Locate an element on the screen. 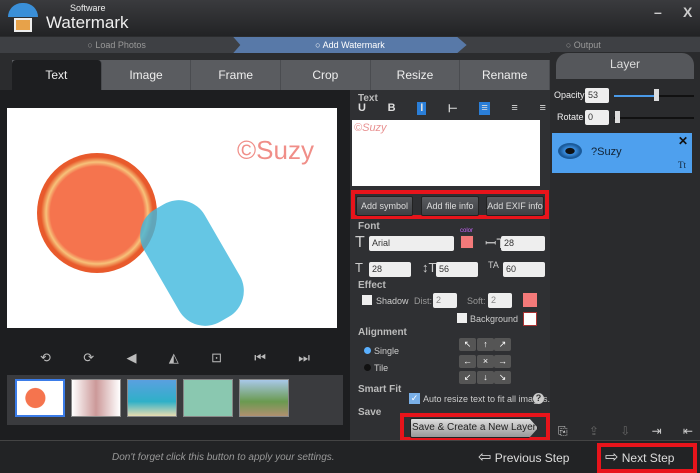 The width and height of the screenshot is (700, 473). step-add-watermark: ○ Add Watermark is located at coordinates (350, 45).